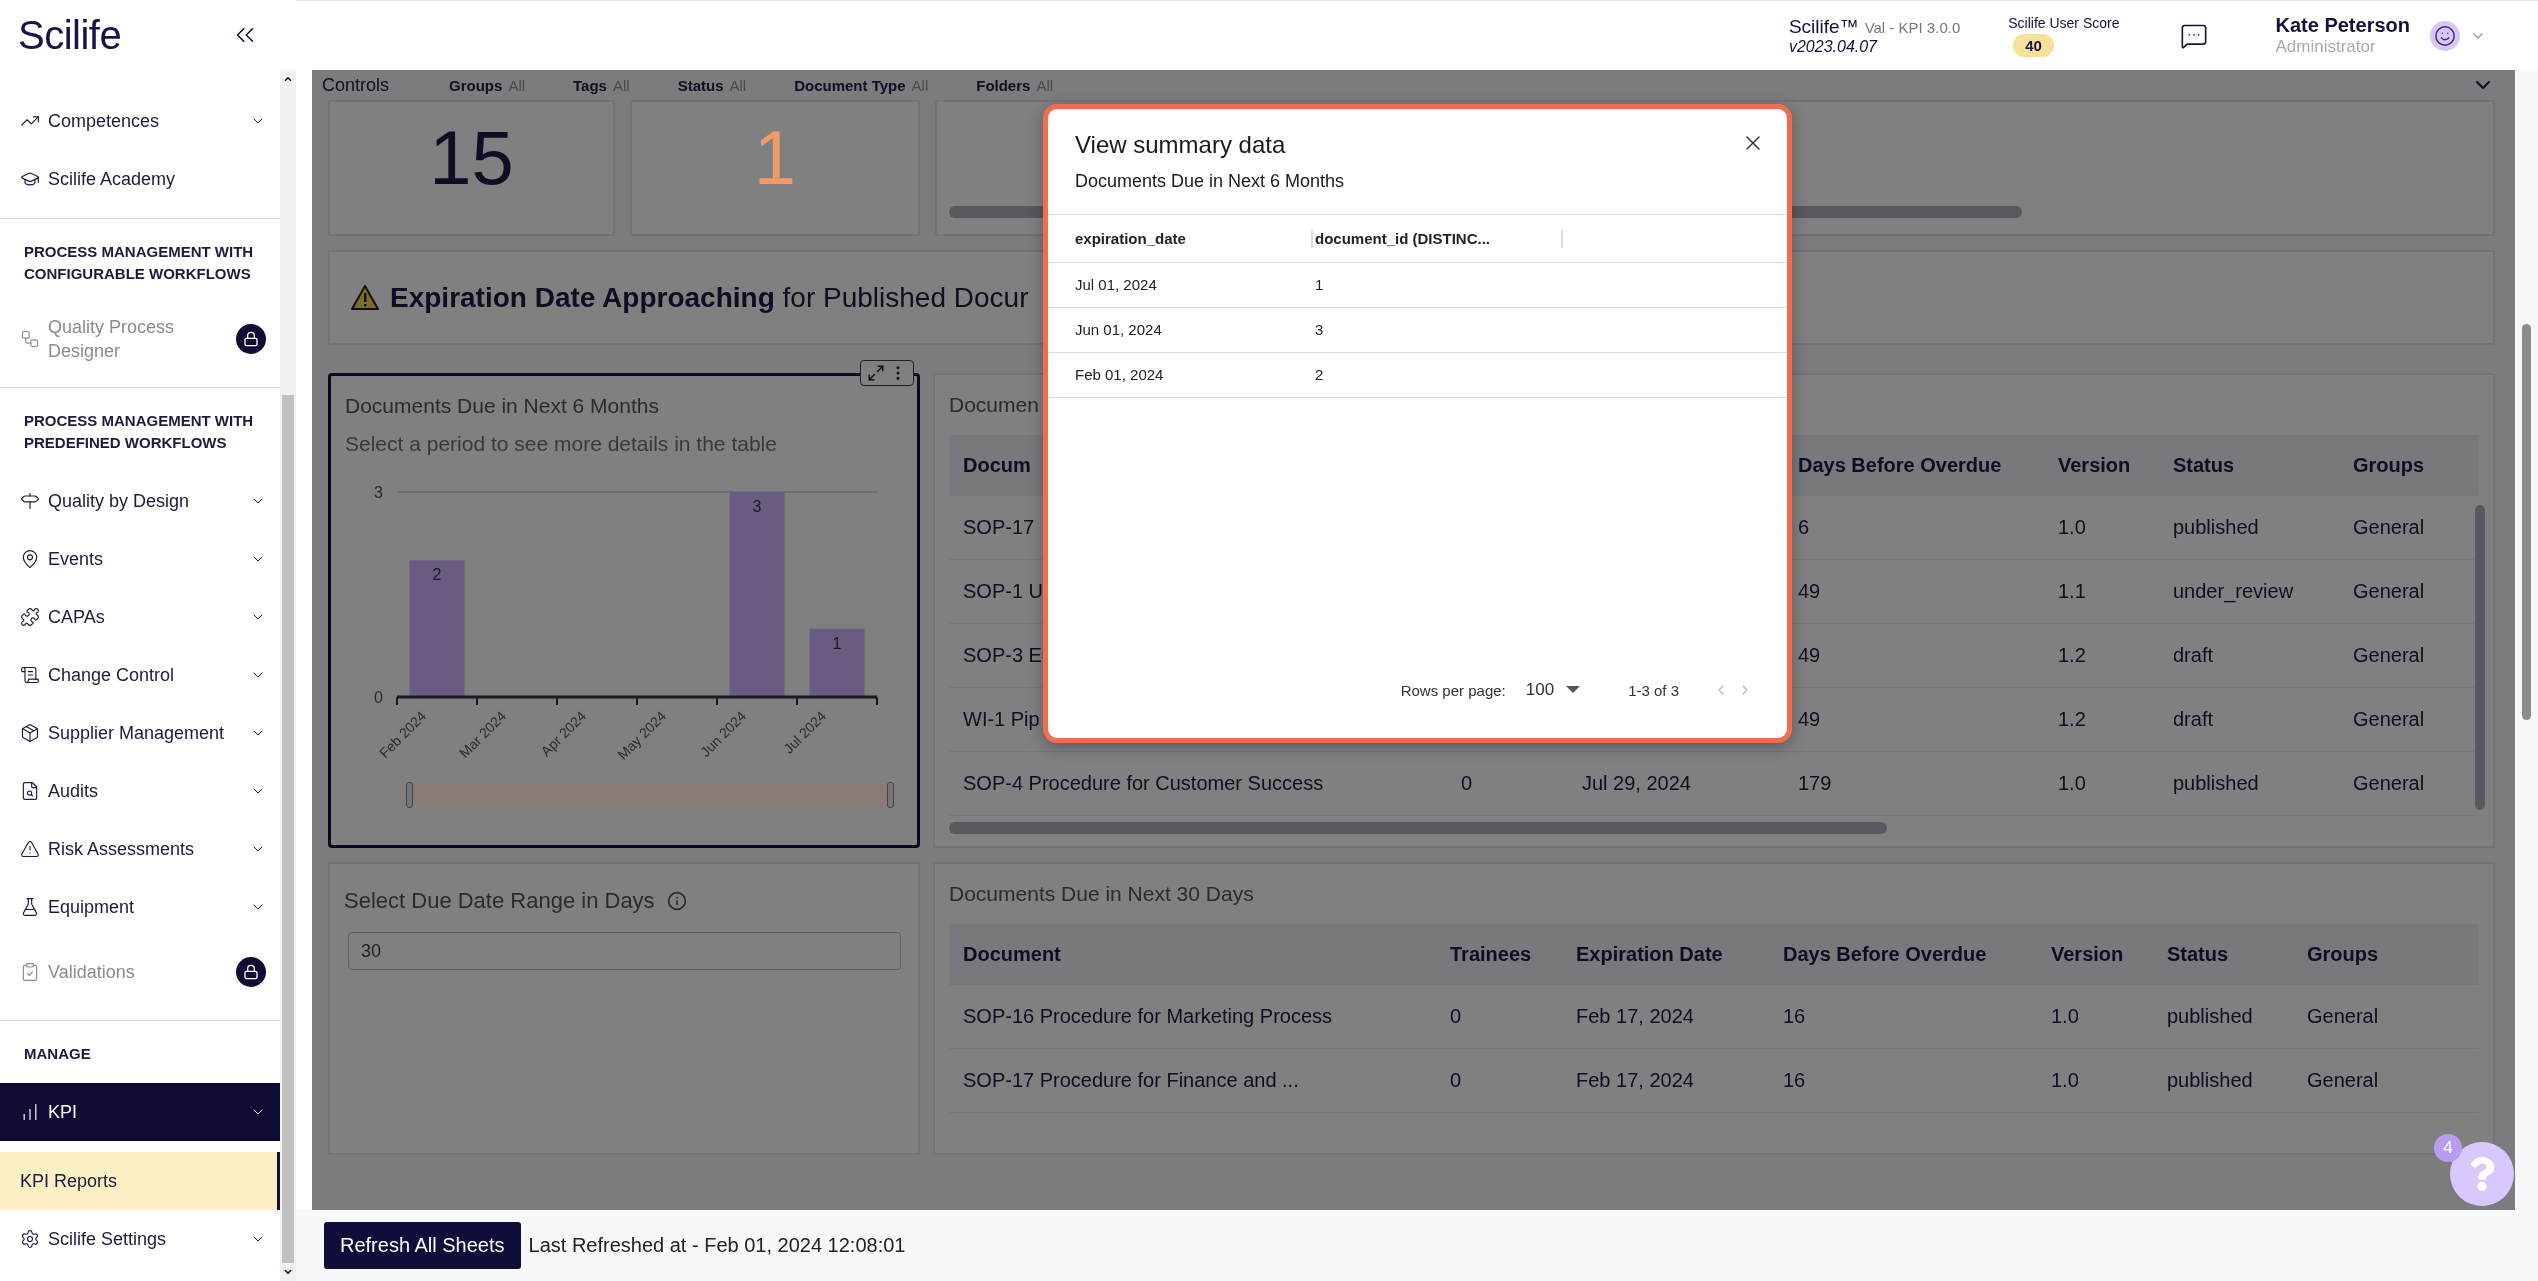  Describe the element at coordinates (378, 697) in the screenshot. I see `axis-label: 0` at that location.